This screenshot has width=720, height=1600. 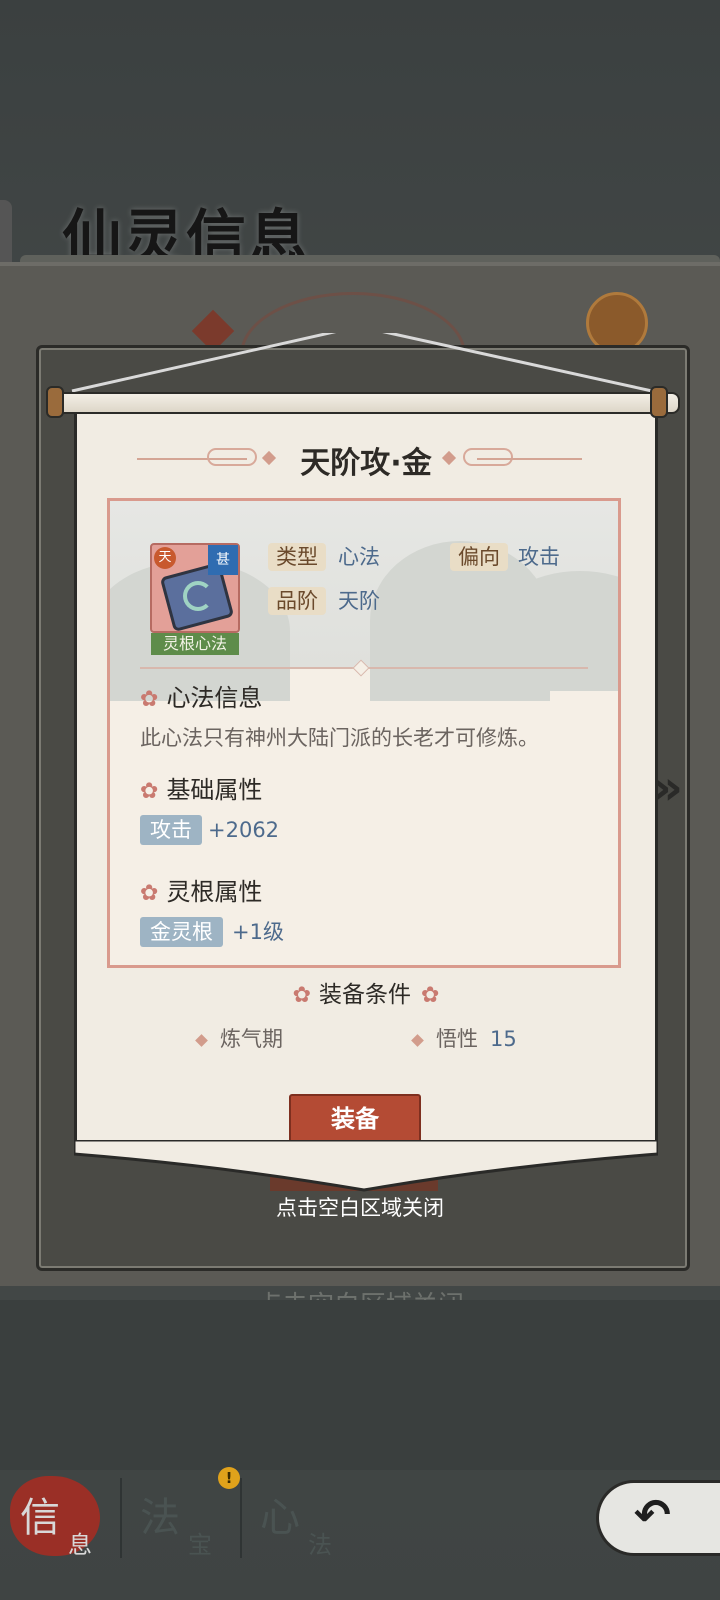 What do you see at coordinates (320, 1545) in the screenshot?
I see `tab-sub-label: 法` at bounding box center [320, 1545].